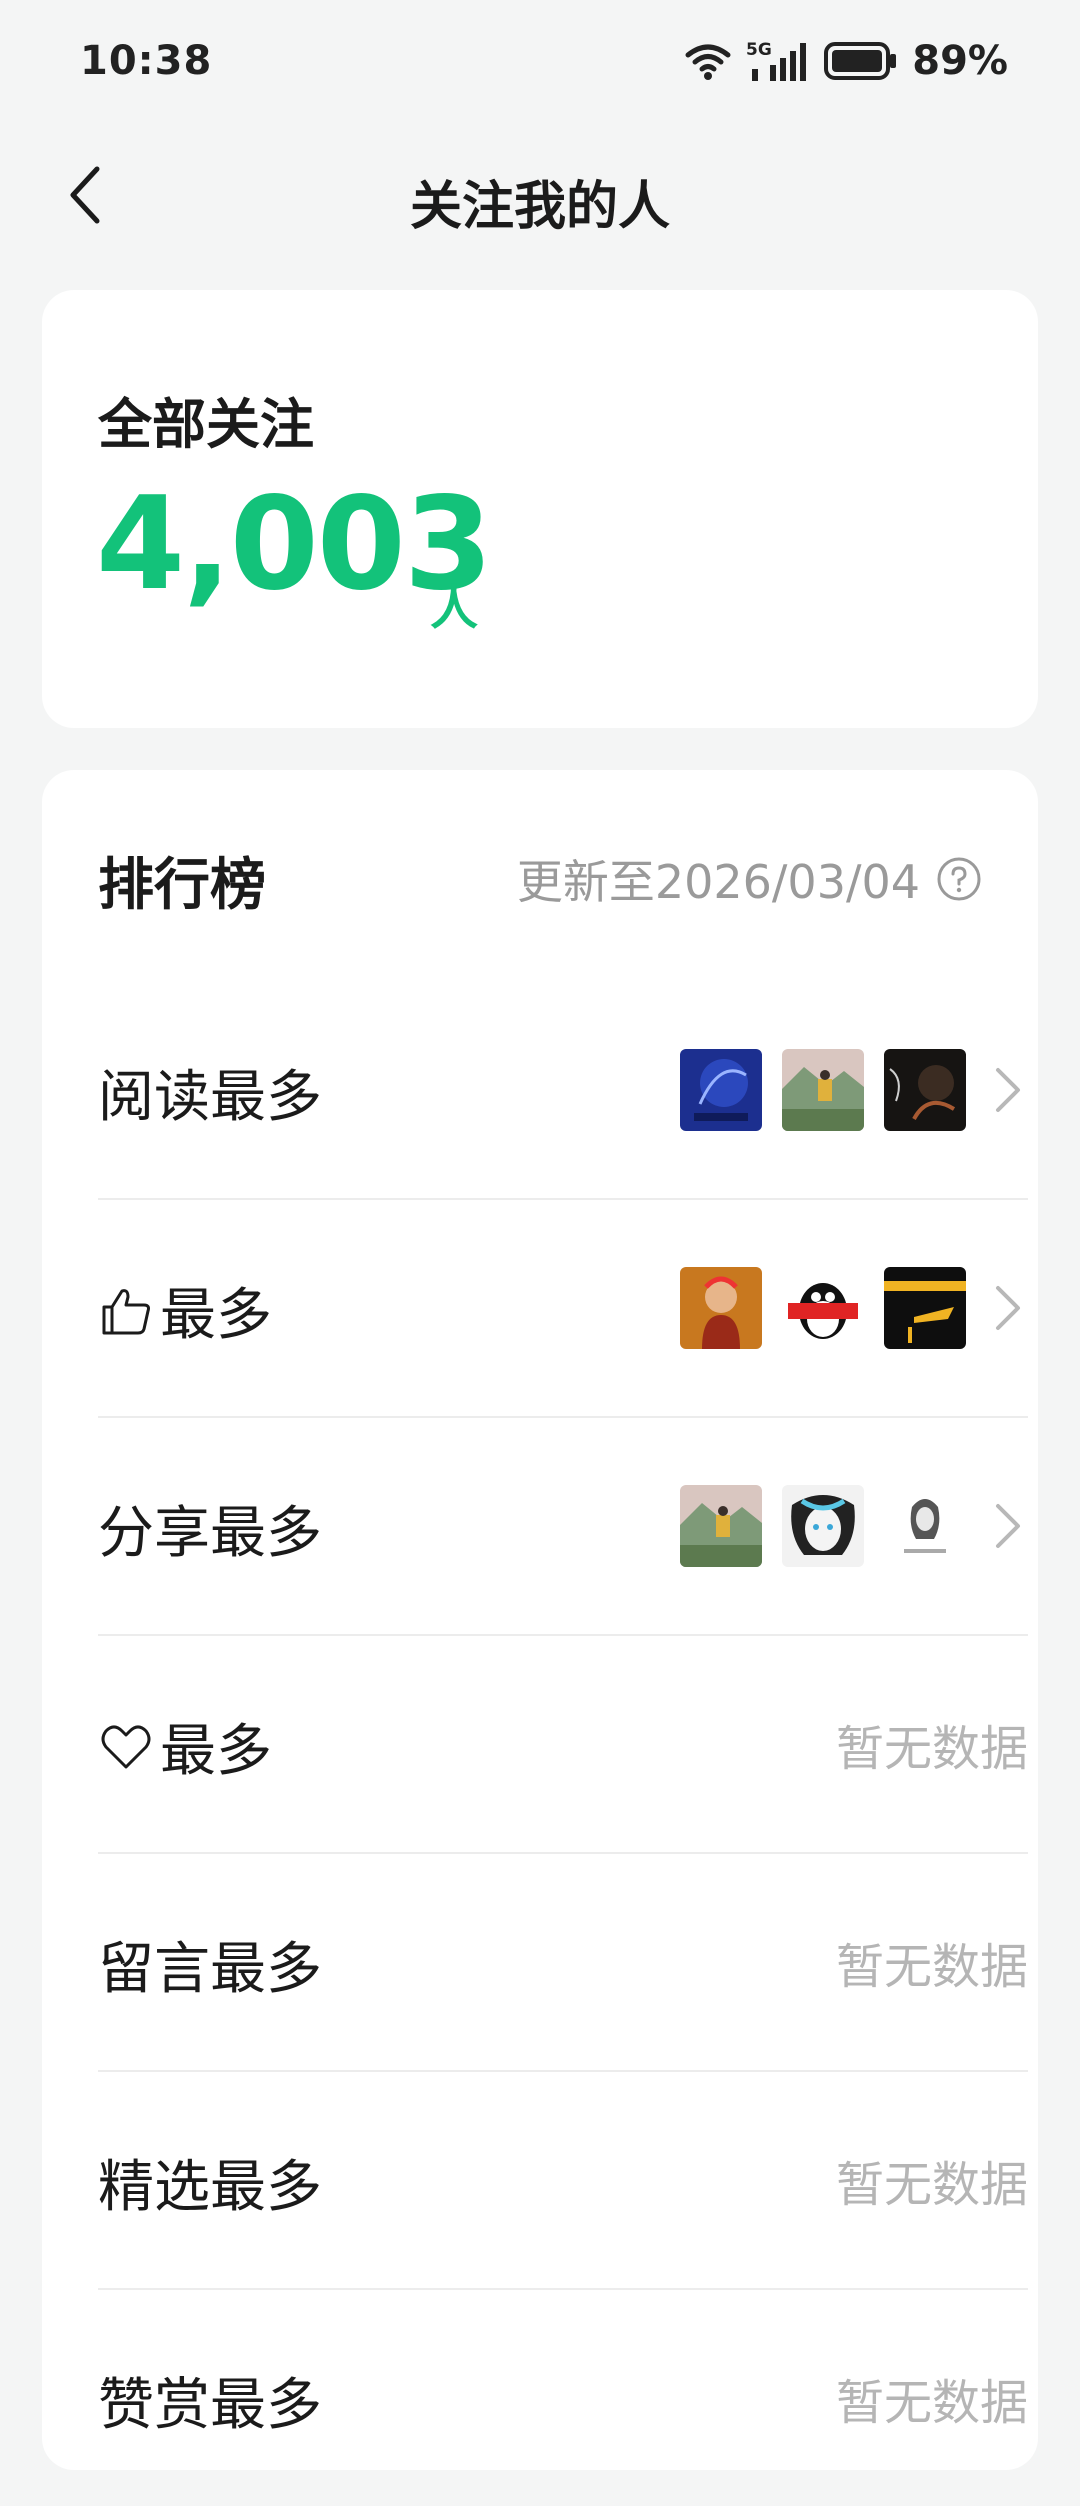 This screenshot has height=2506, width=1080. What do you see at coordinates (563, 1091) in the screenshot?
I see `ranking-row-most-read: 阅读最多` at bounding box center [563, 1091].